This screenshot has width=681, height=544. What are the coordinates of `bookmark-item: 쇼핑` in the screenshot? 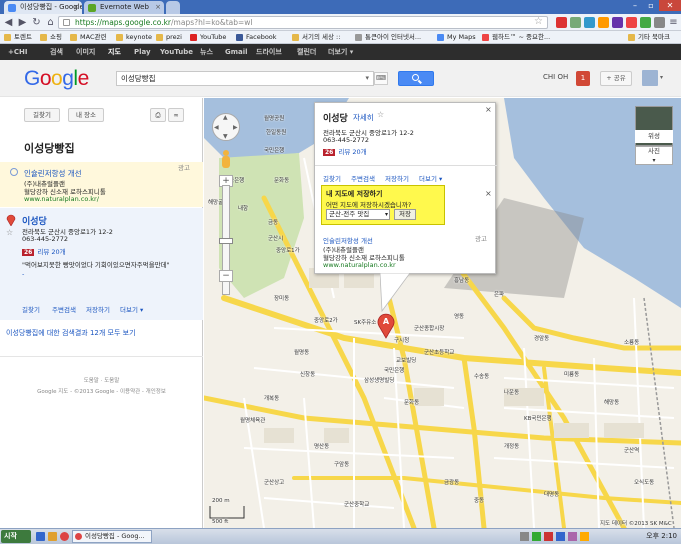 It's located at (51, 37).